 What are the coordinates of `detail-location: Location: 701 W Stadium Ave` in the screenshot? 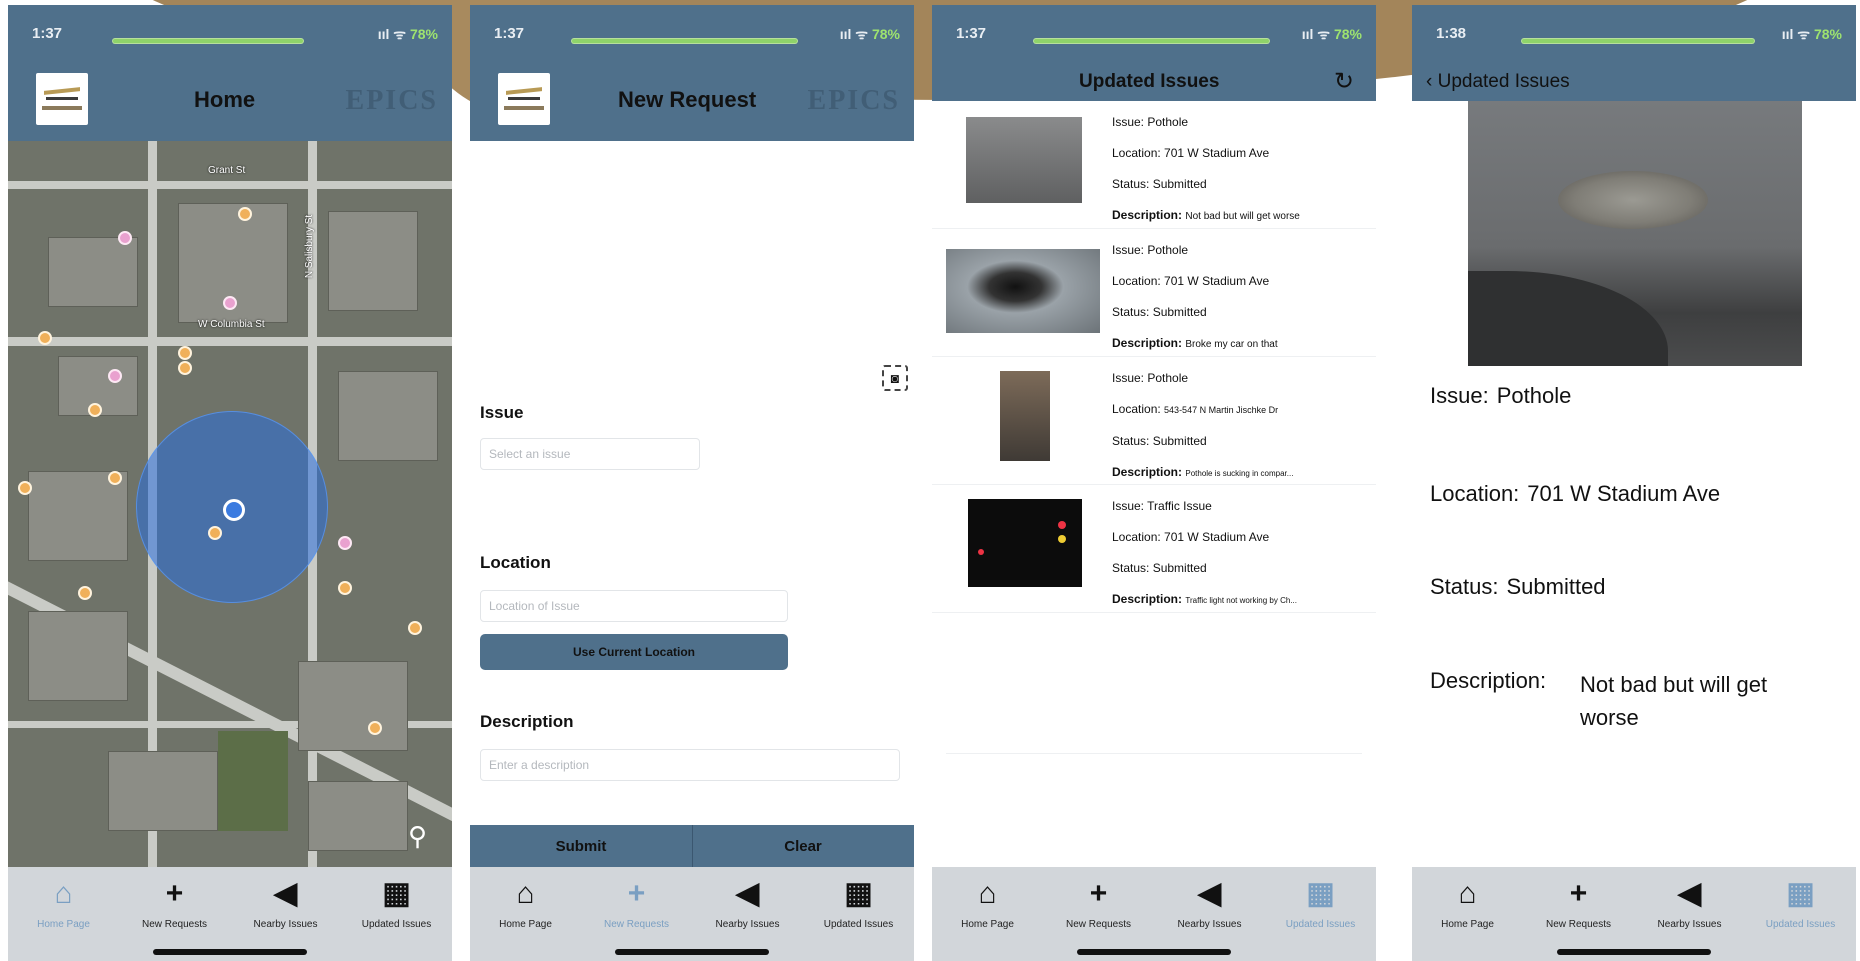 It's located at (1575, 493).